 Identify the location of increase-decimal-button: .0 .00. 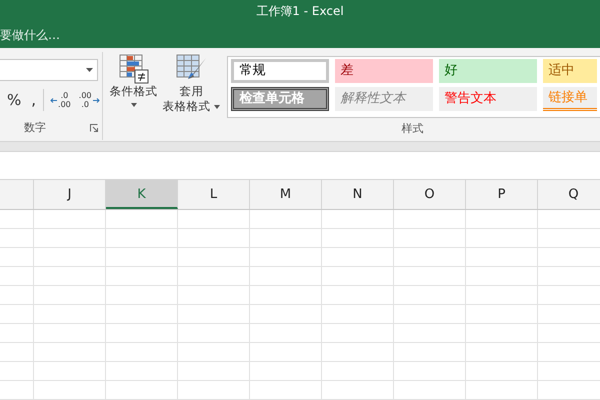
(60, 100).